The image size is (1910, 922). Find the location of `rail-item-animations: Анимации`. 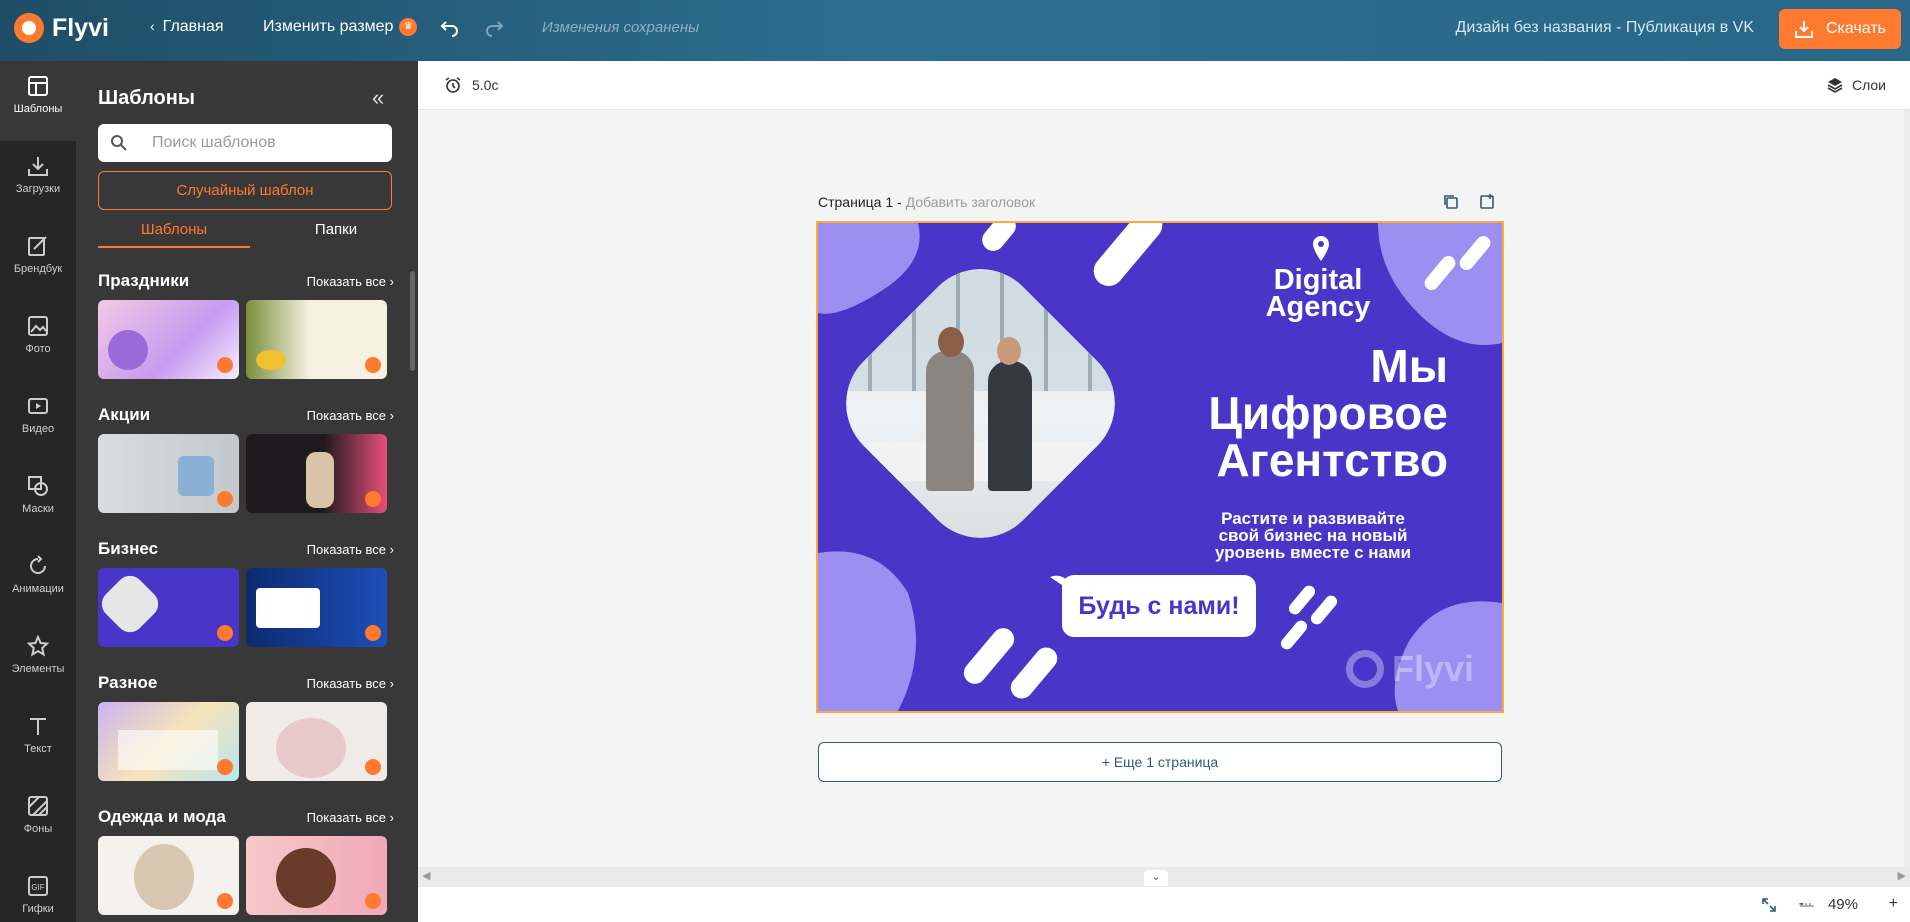

rail-item-animations: Анимации is located at coordinates (38, 581).